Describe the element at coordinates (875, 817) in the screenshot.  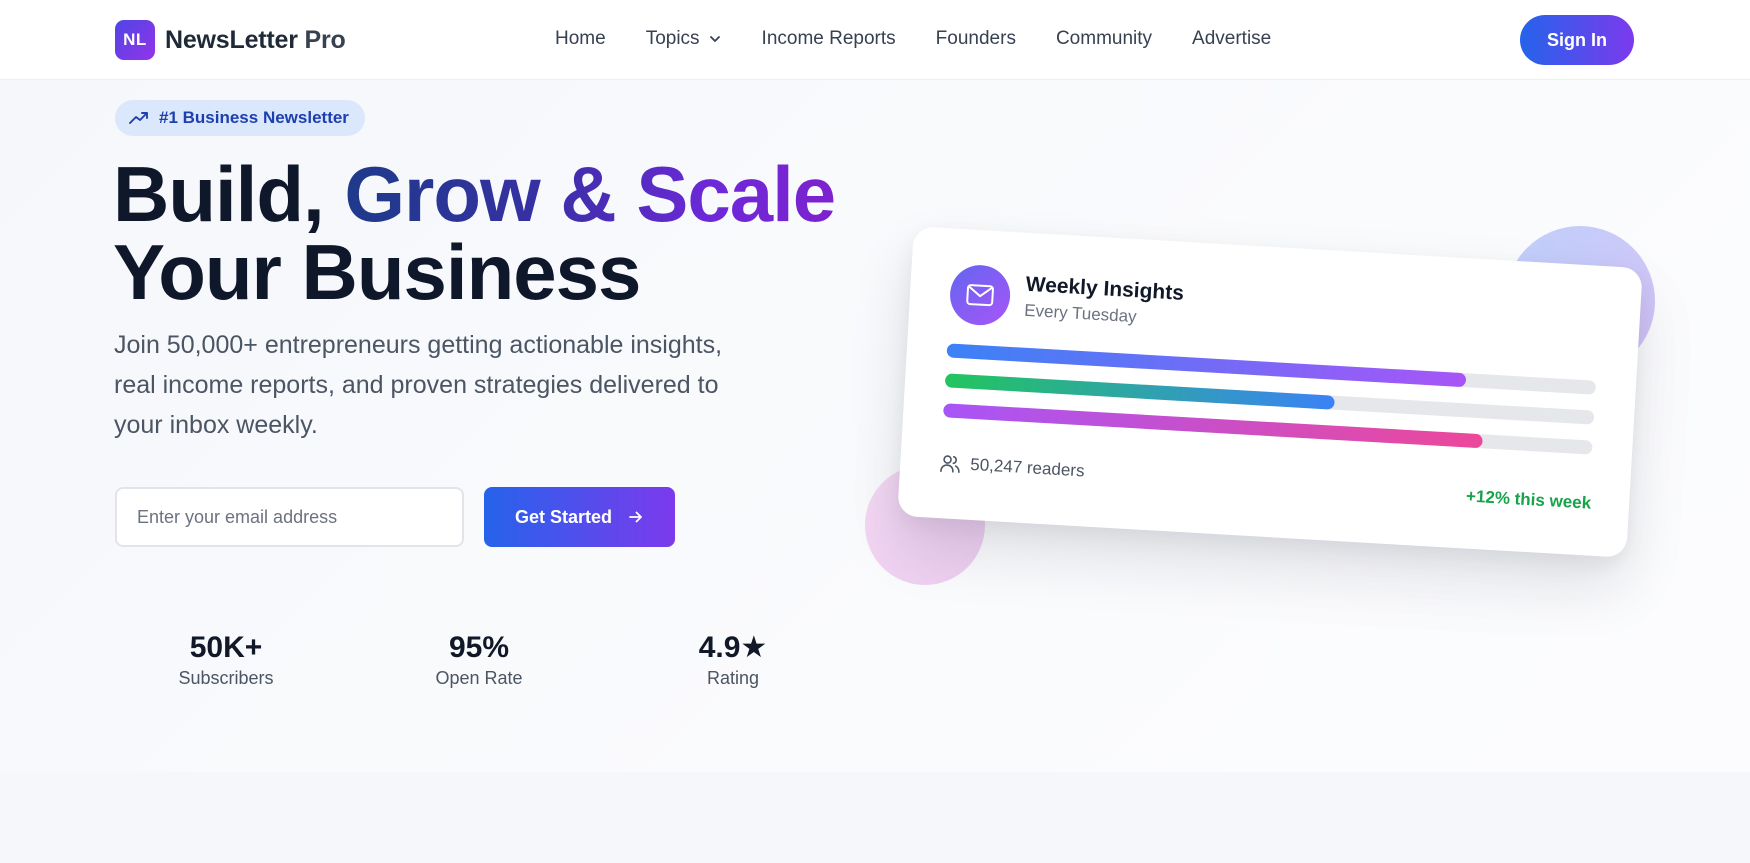
I see `next-section` at that location.